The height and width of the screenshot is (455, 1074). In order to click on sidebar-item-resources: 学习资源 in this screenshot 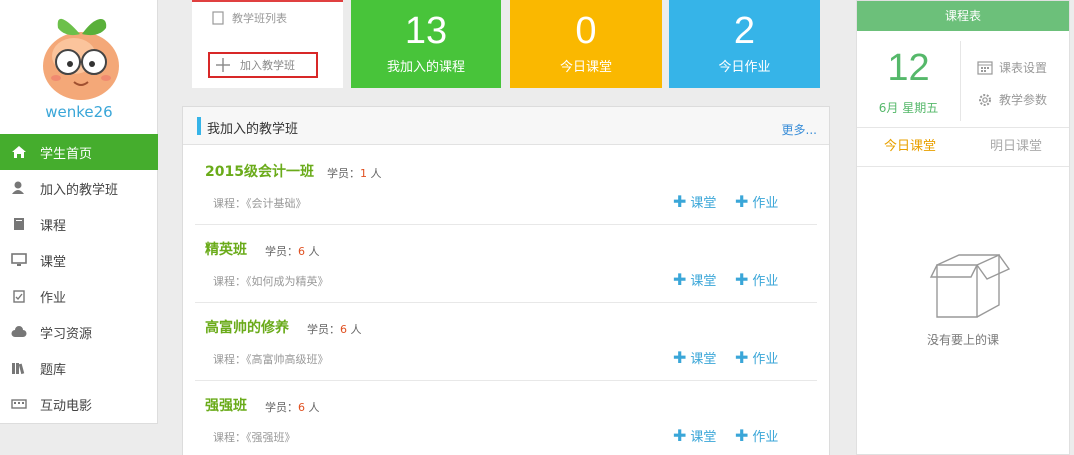, I will do `click(79, 332)`.